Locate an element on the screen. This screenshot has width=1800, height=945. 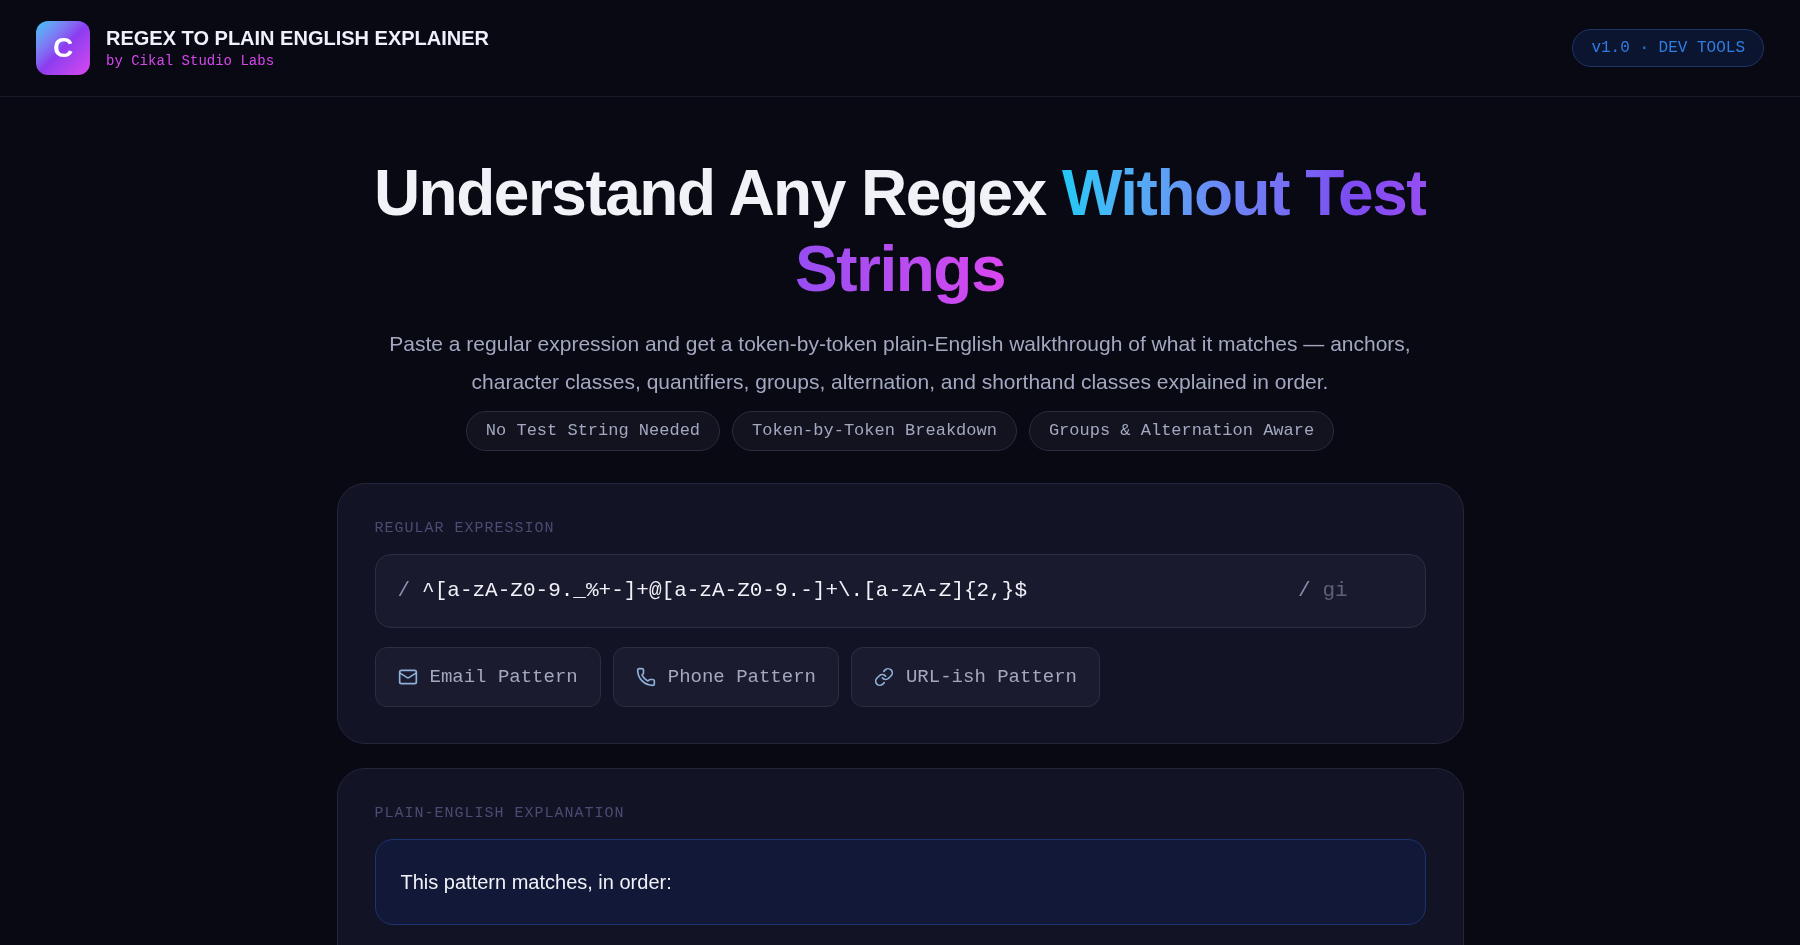
link-icon is located at coordinates (883, 677).